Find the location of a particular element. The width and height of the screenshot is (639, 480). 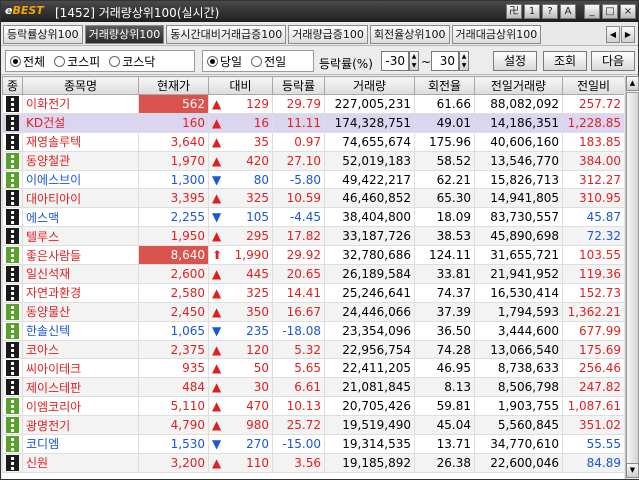

stock-name: 광명전기 is located at coordinates (80, 425).